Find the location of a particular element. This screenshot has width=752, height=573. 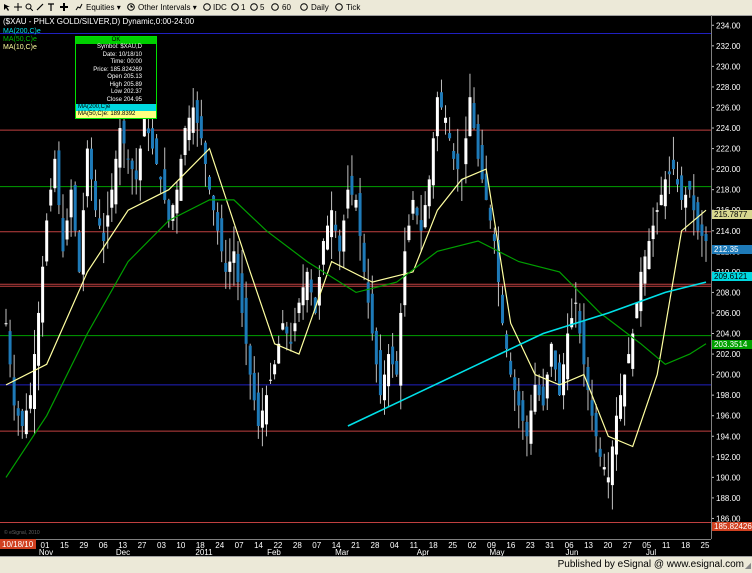

interval-tick: Tick is located at coordinates (353, 7).